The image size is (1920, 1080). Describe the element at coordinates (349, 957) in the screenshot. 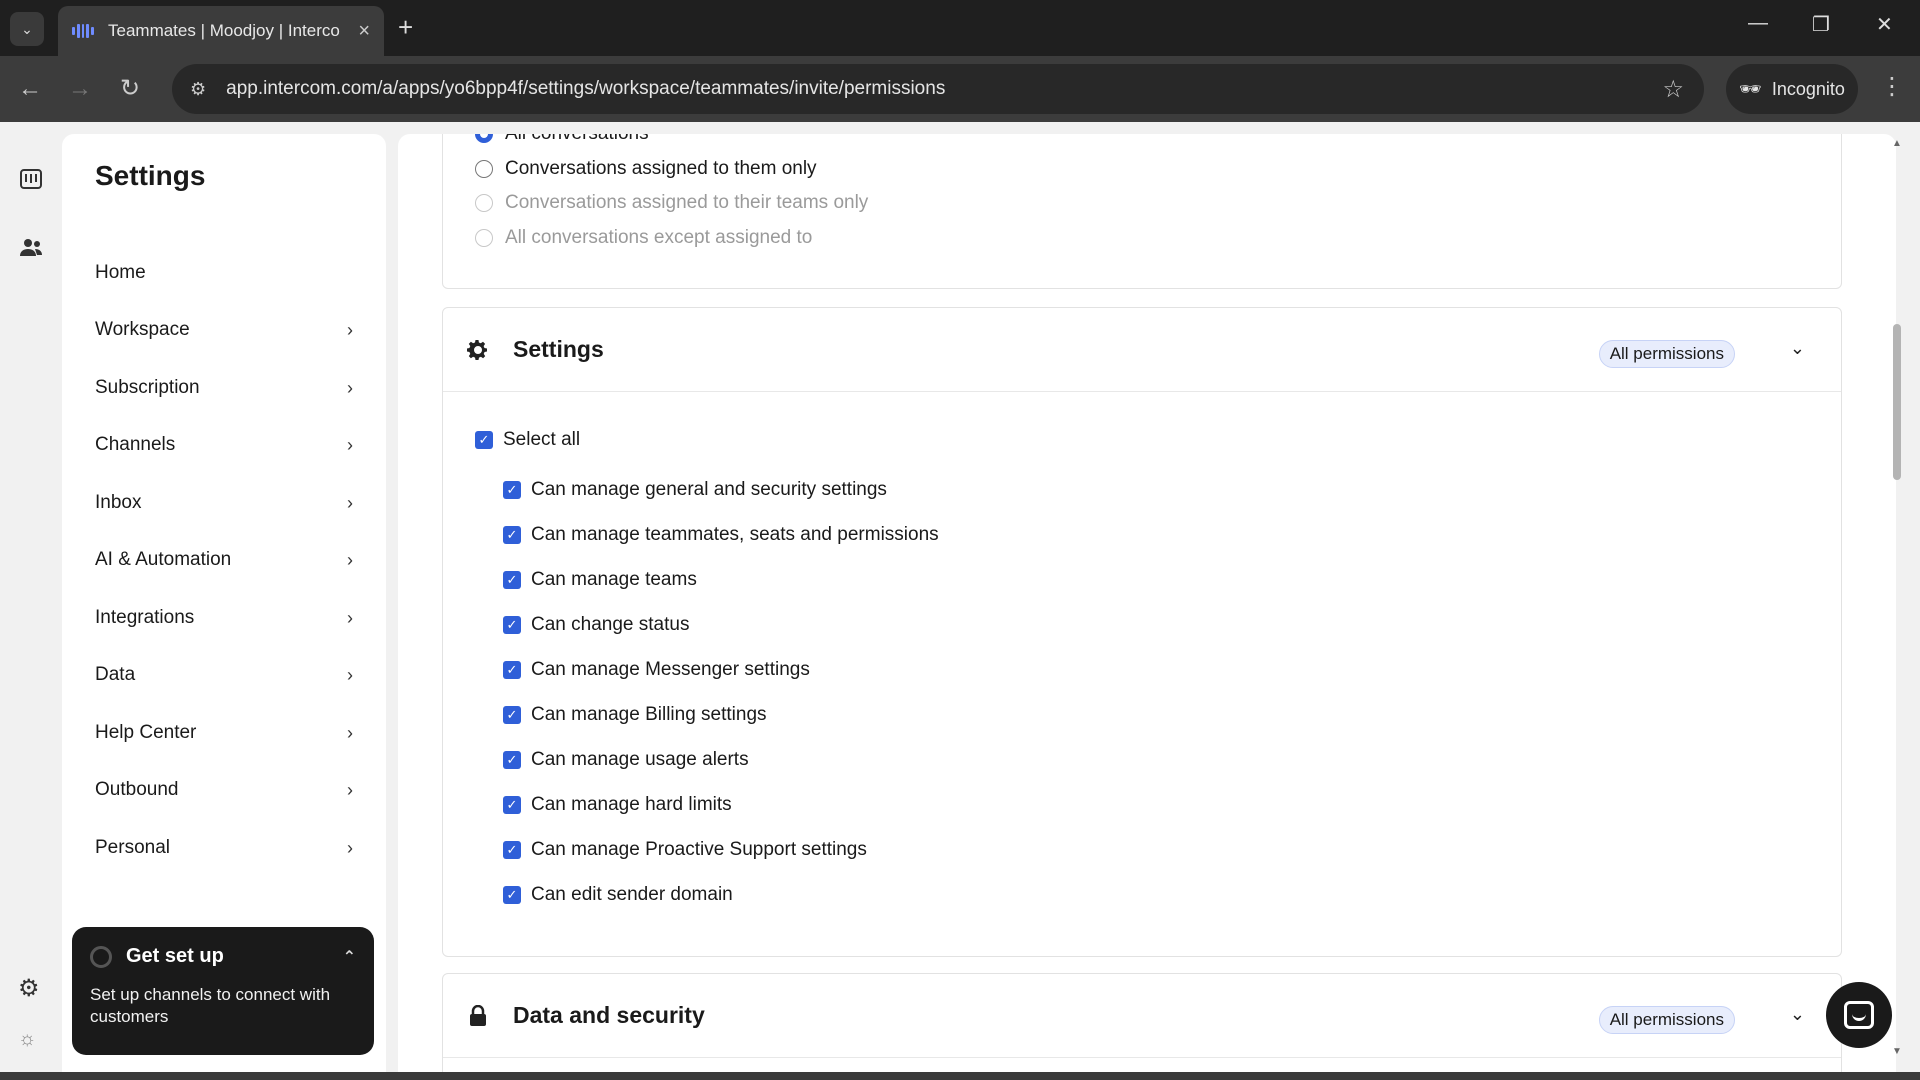

I see `chevron-up-icon: ⌃` at that location.